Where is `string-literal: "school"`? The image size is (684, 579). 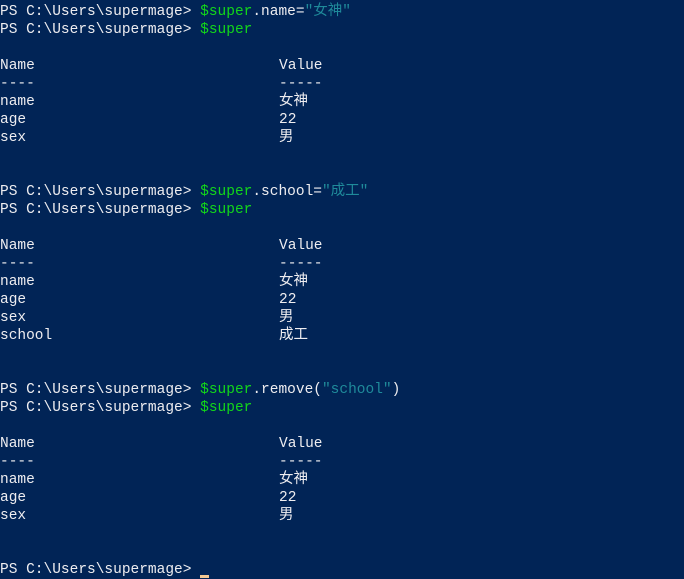
string-literal: "school" is located at coordinates (356, 390).